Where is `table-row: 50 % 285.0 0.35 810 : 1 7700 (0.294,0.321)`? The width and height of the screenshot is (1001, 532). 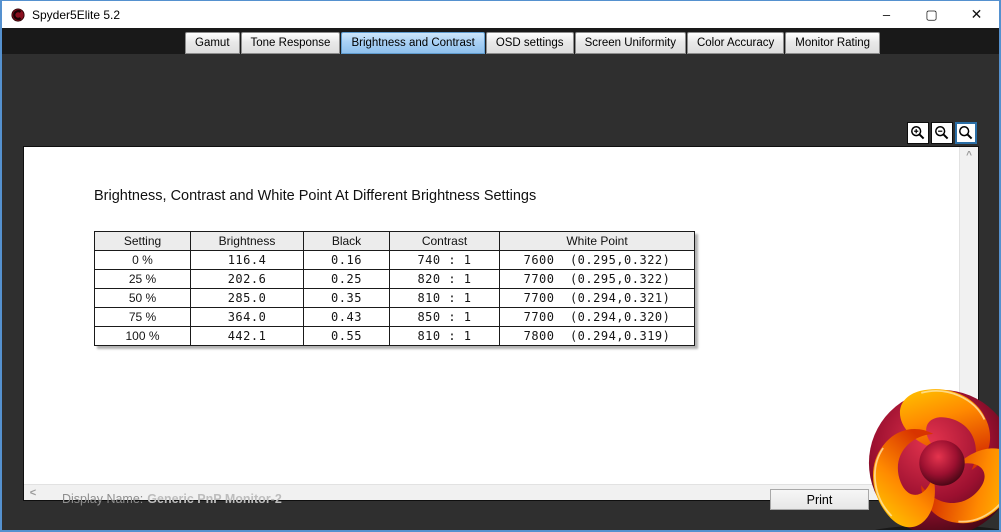 table-row: 50 % 285.0 0.35 810 : 1 7700 (0.294,0.321) is located at coordinates (394, 298).